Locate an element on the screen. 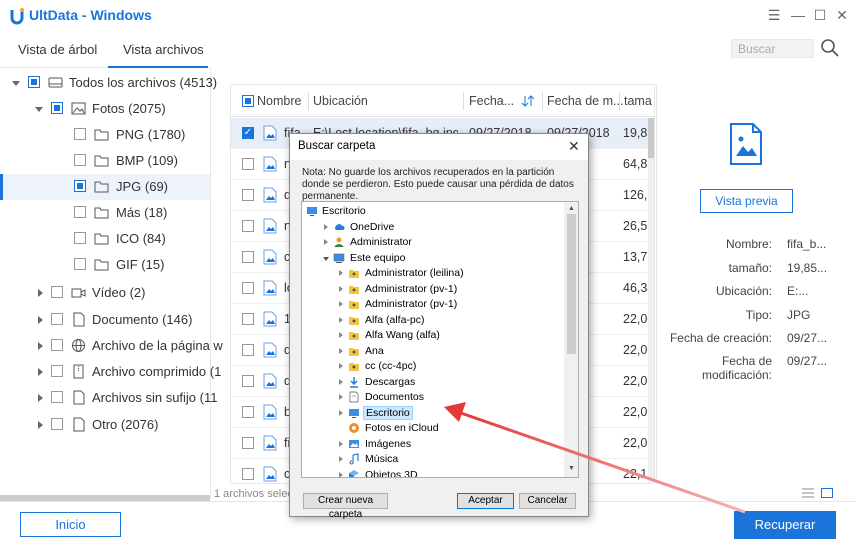 The image size is (855, 544). new-folder-button: Crear nueva carpeta is located at coordinates (345, 506).